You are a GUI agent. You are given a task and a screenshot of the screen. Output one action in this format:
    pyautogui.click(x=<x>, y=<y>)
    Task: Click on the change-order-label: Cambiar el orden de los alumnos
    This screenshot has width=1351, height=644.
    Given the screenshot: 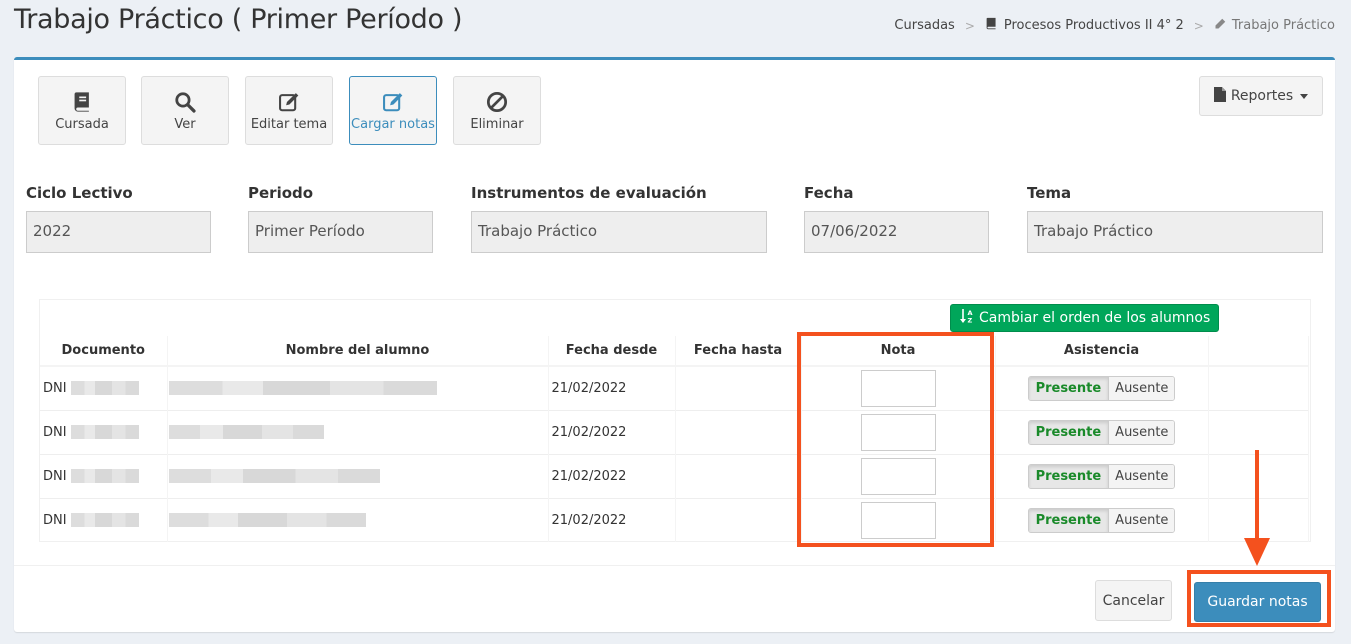 What is the action you would take?
    pyautogui.click(x=1095, y=318)
    